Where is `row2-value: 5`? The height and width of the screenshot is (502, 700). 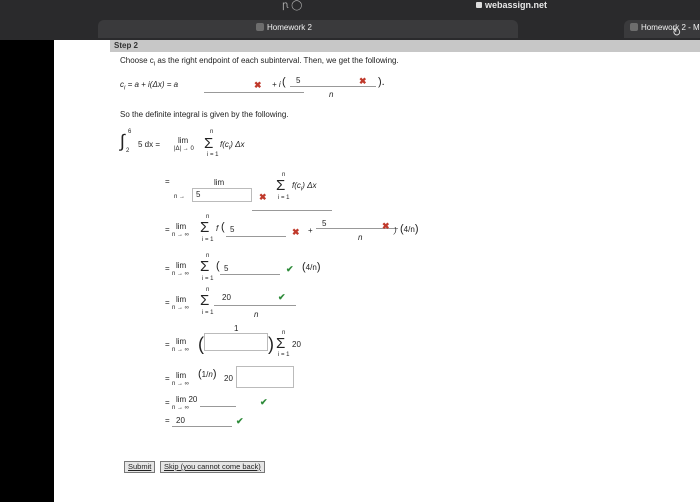 row2-value: 5 is located at coordinates (232, 229).